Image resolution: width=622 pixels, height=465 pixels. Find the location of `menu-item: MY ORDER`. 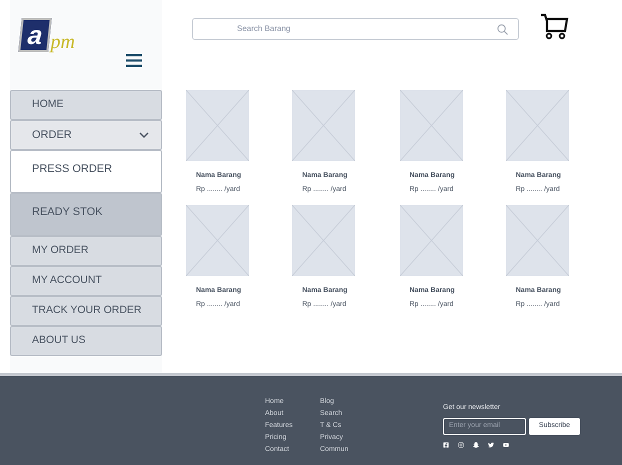

menu-item: MY ORDER is located at coordinates (86, 251).